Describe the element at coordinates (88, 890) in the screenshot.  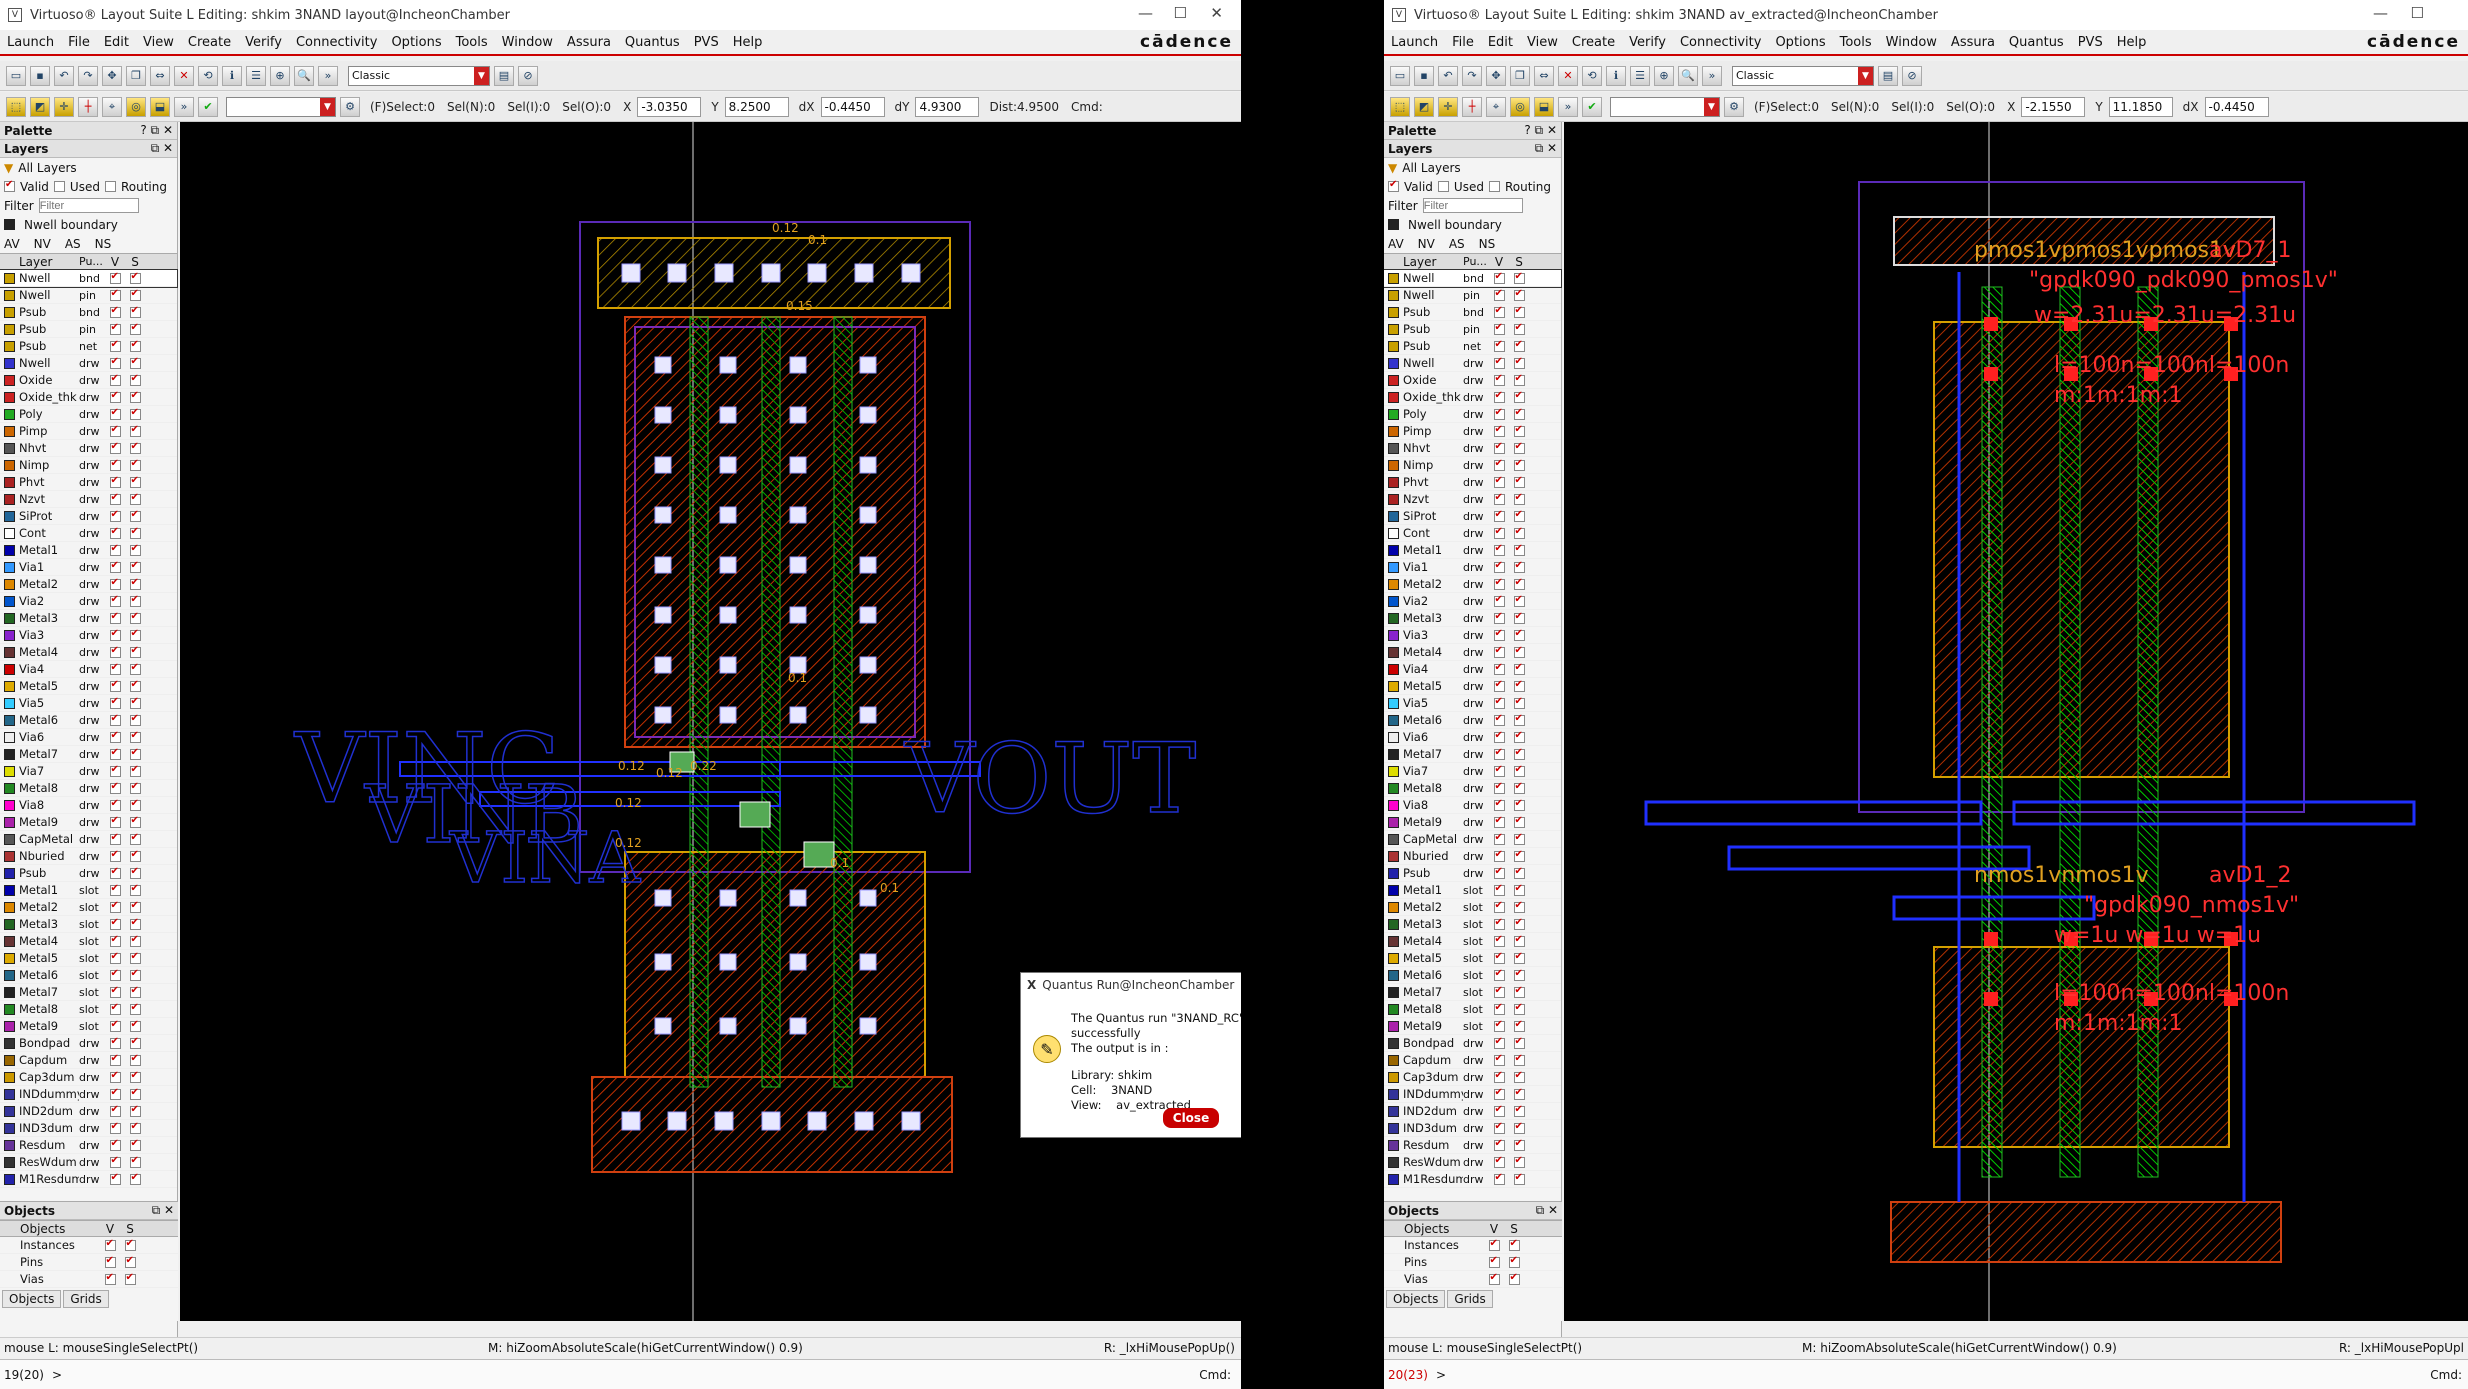
I see `layer-row: Metal1 slot` at that location.